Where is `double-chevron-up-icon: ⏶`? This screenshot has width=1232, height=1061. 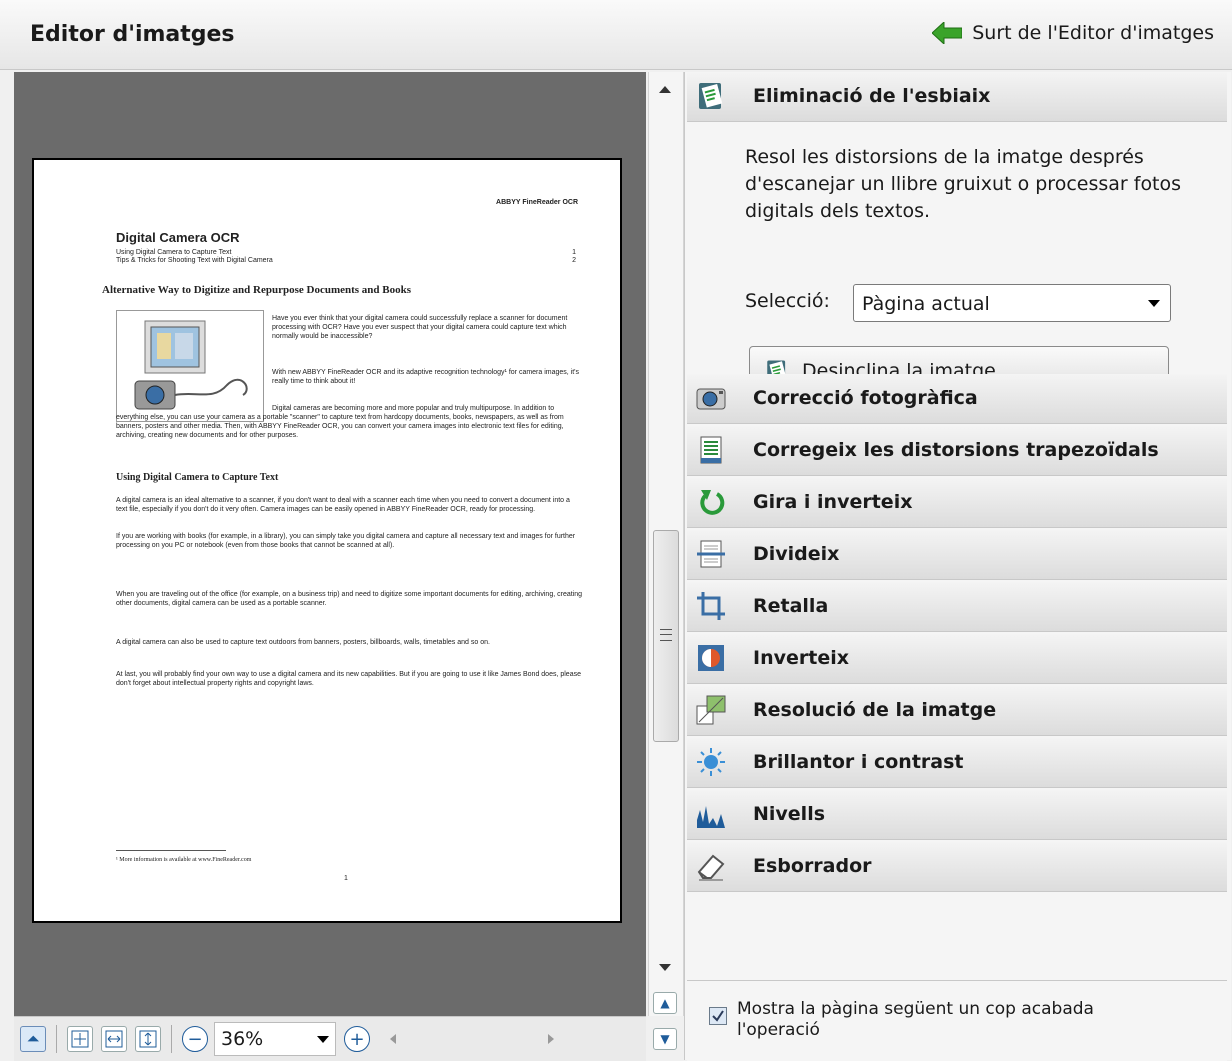
double-chevron-up-icon: ⏶ is located at coordinates (33, 1038).